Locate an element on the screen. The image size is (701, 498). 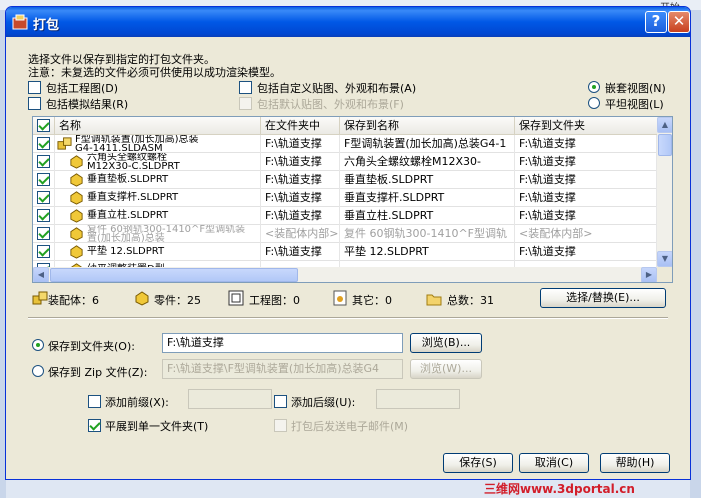
row-save-name-cell: 六角头全螺纹螺栓M12X30-C.SLDP is located at coordinates (427, 162).